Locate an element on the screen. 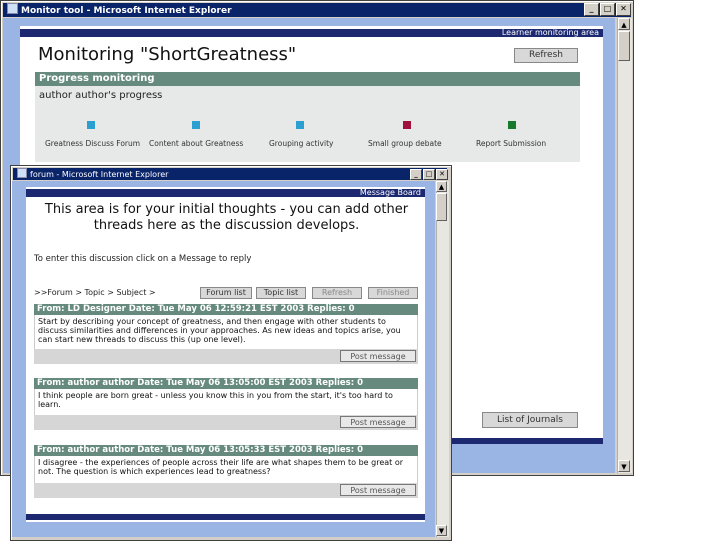  progress-section-title: Progress monitoring is located at coordinates (307, 79).